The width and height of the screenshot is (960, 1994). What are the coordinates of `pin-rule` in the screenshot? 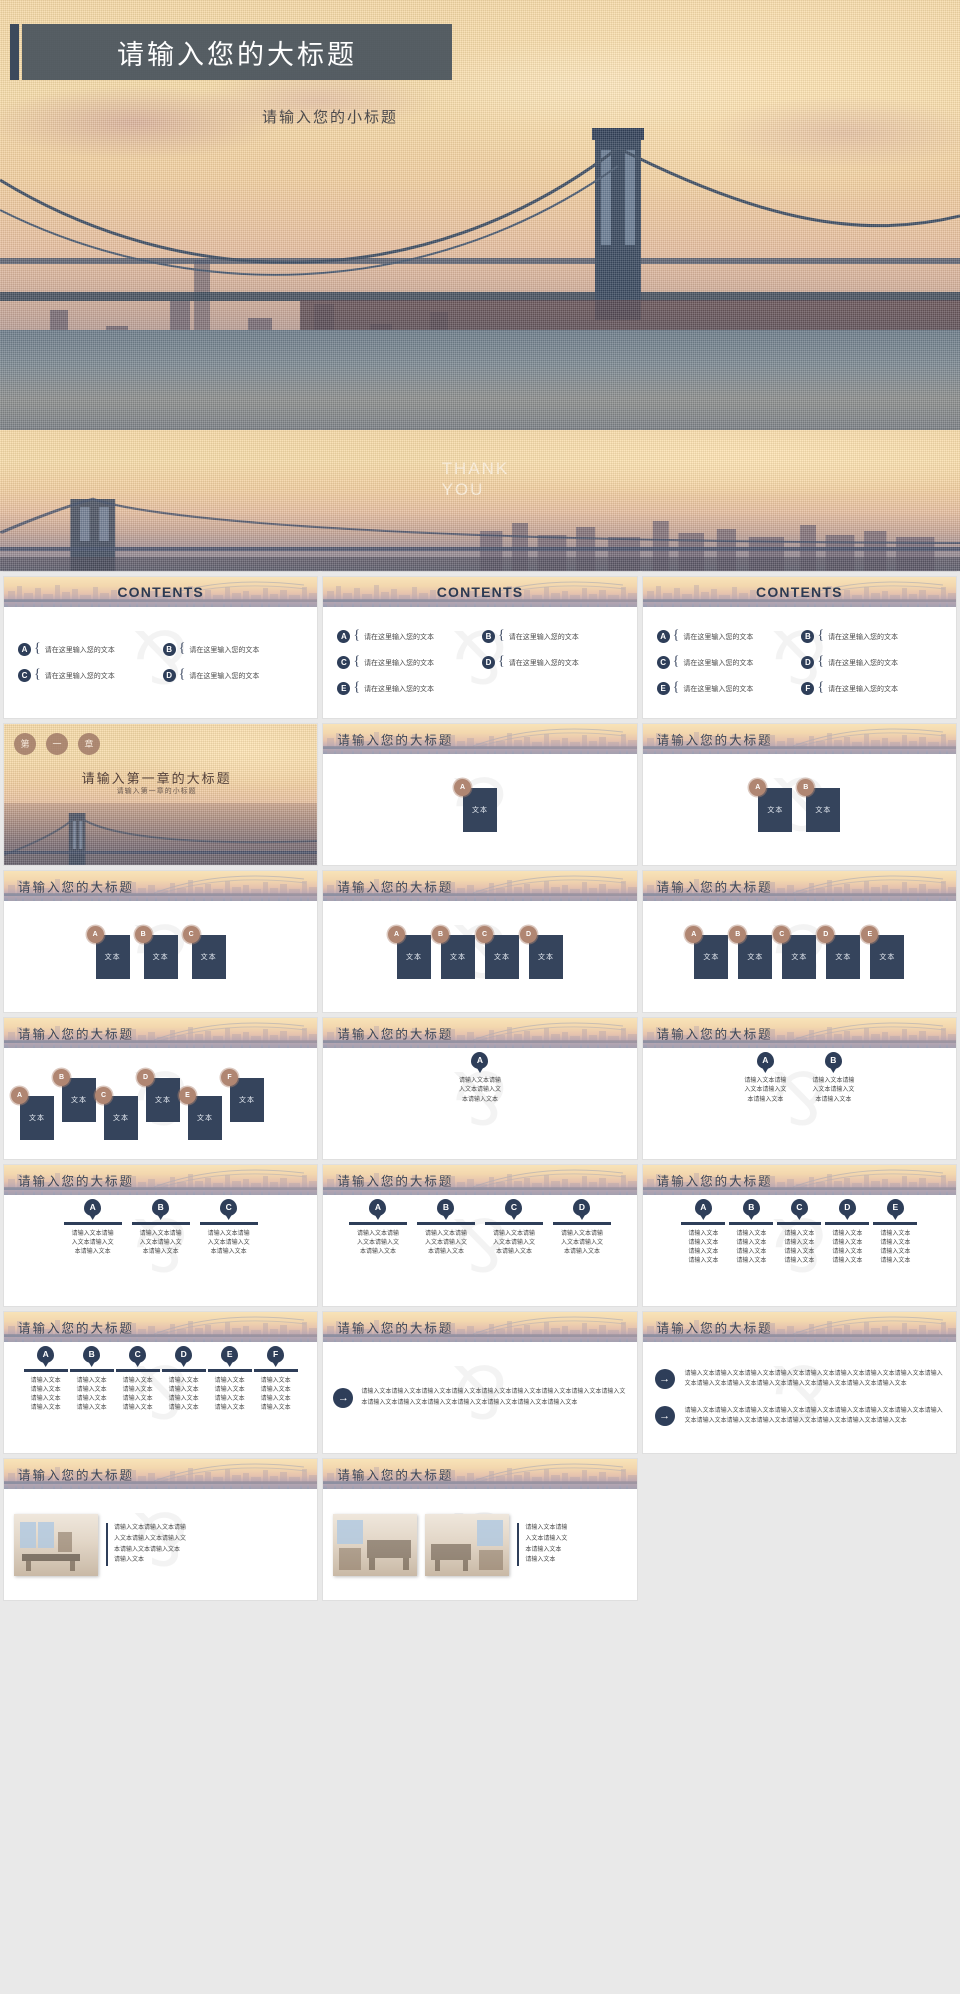 It's located at (137, 1370).